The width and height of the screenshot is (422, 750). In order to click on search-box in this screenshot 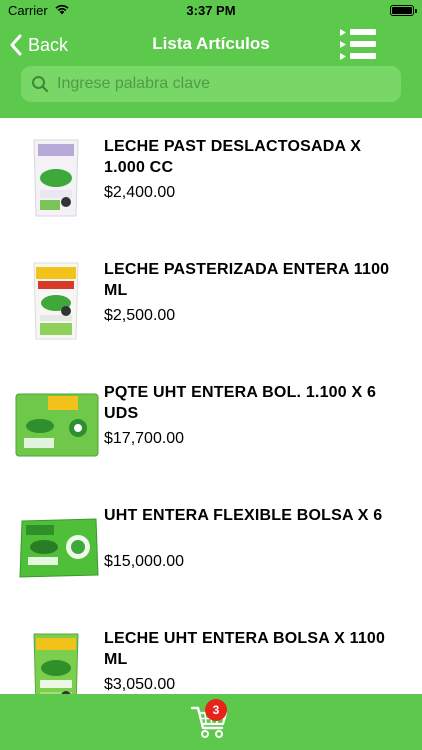, I will do `click(211, 84)`.